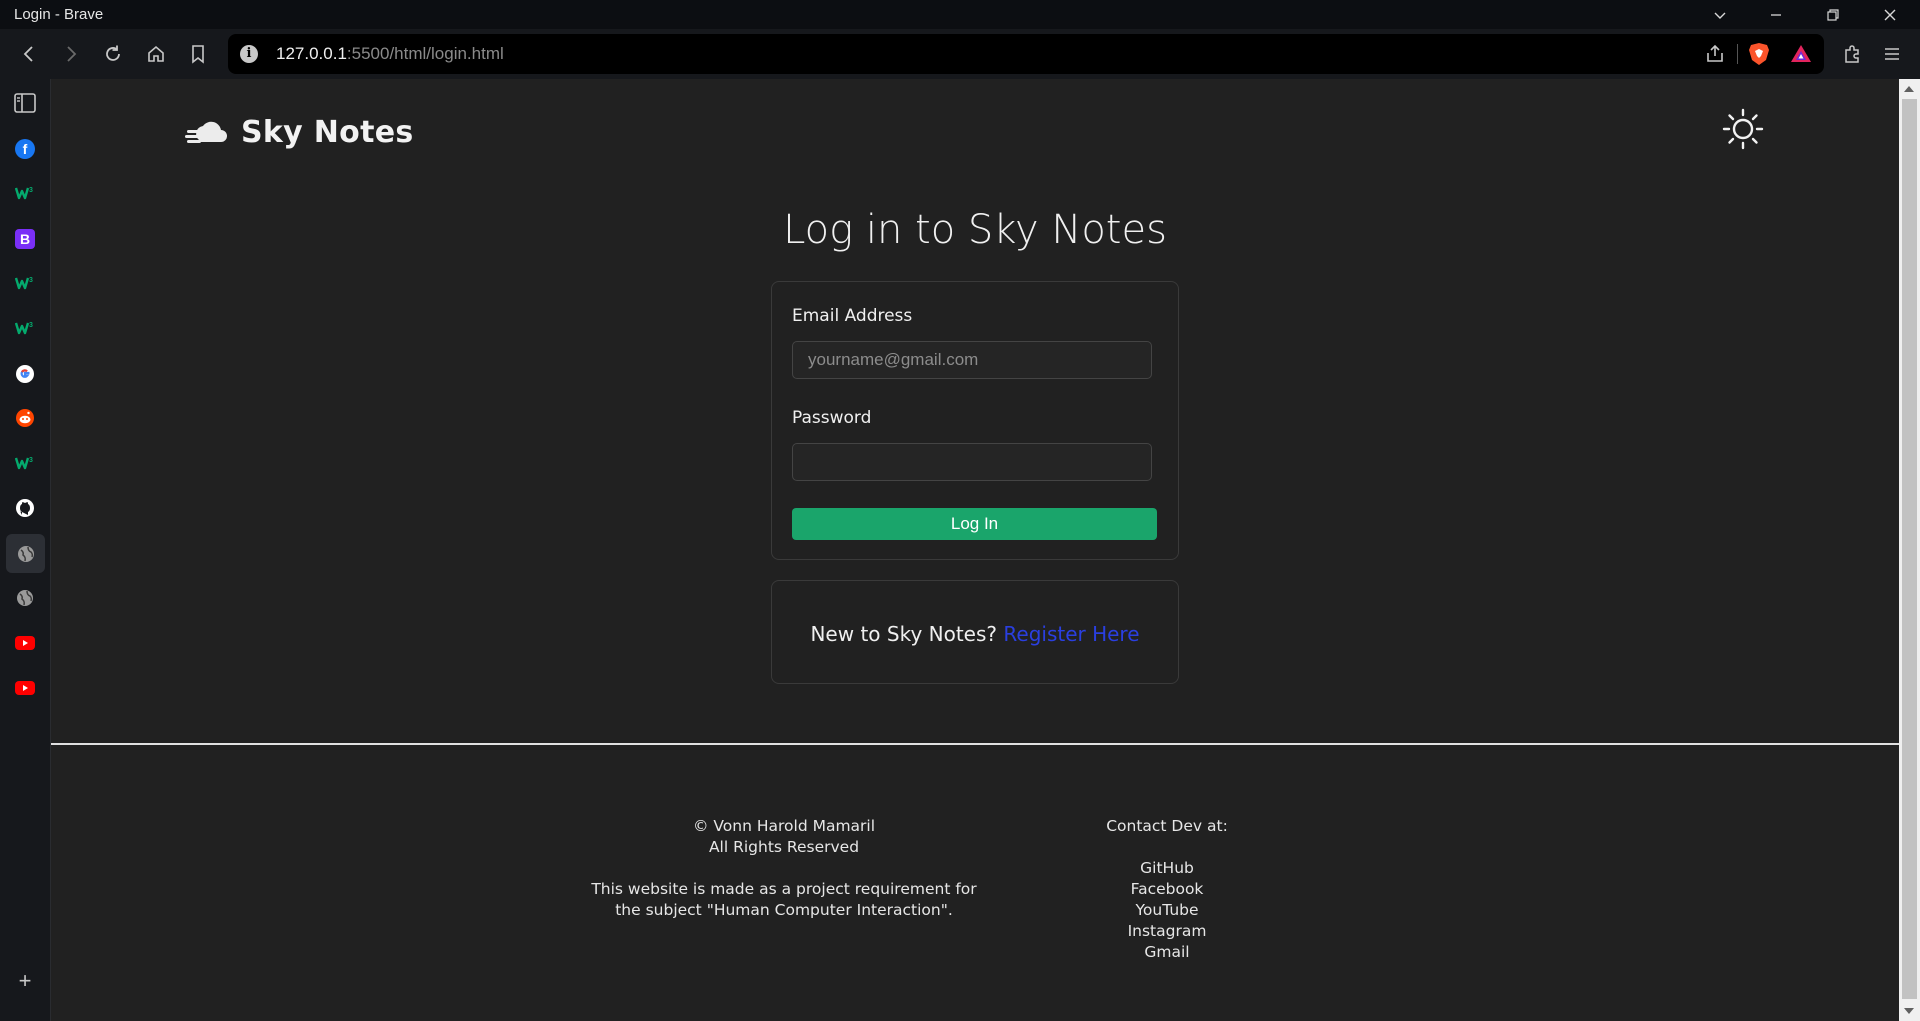 Image resolution: width=1920 pixels, height=1021 pixels. Describe the element at coordinates (784, 847) in the screenshot. I see `footer-rights: All Rights Reserved` at that location.